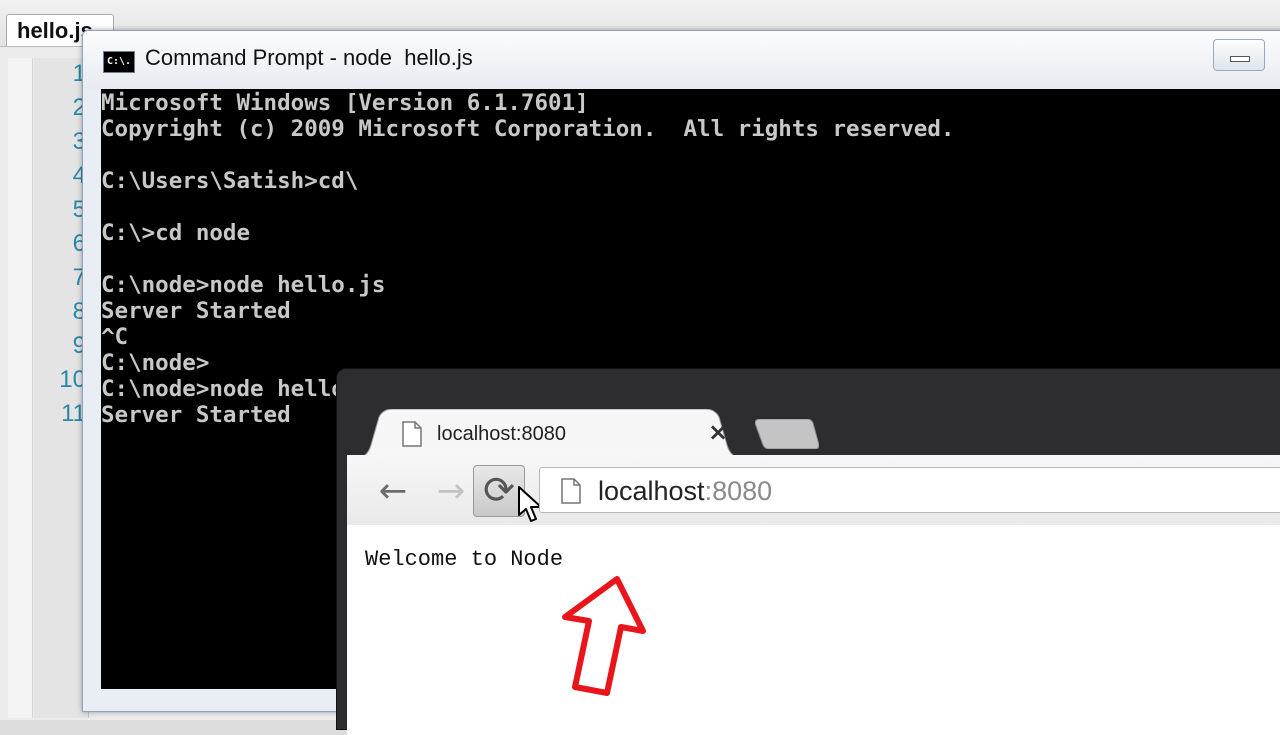 Image resolution: width=1280 pixels, height=735 pixels. I want to click on line-number: 7, so click(79, 277).